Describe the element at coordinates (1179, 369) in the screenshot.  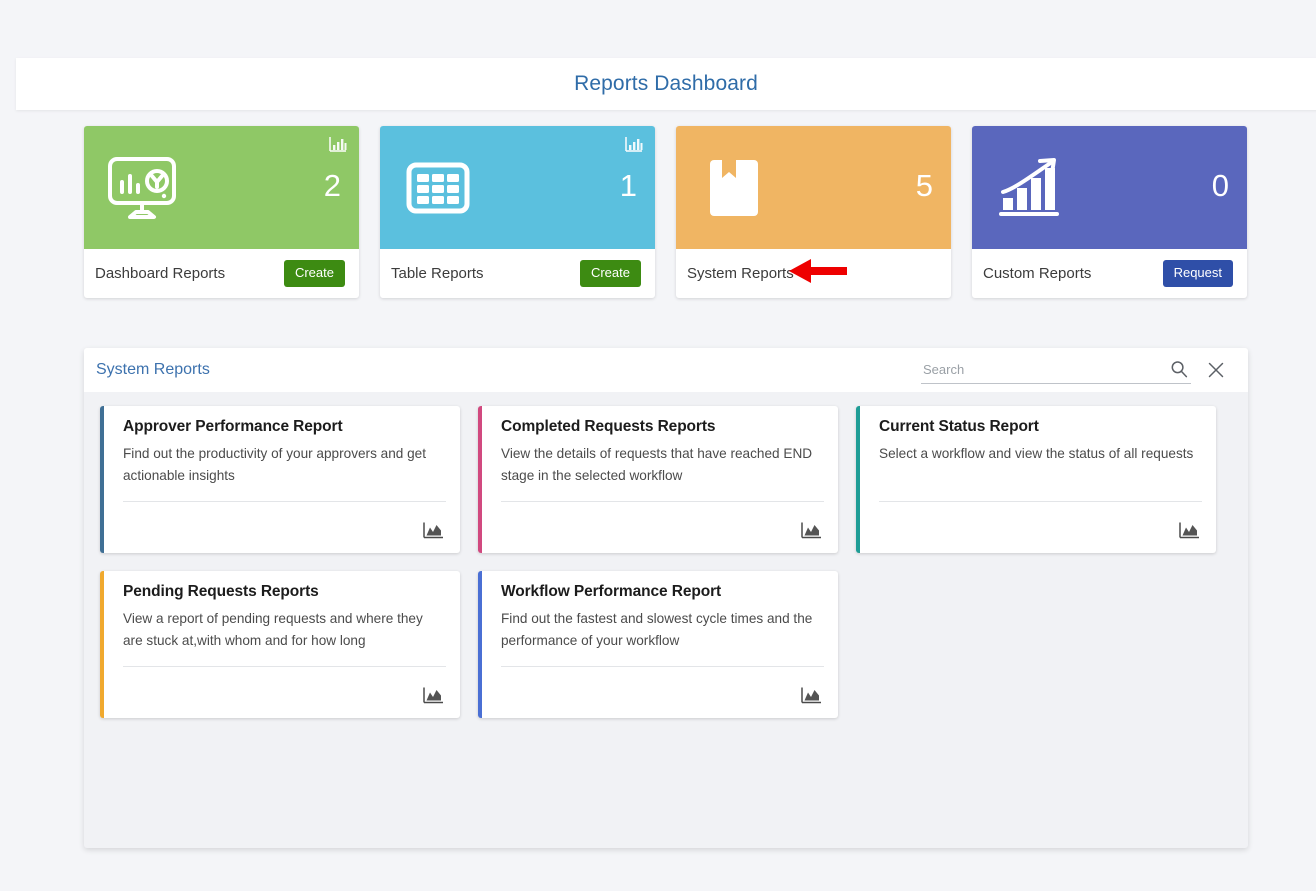
I see `search-icon` at that location.